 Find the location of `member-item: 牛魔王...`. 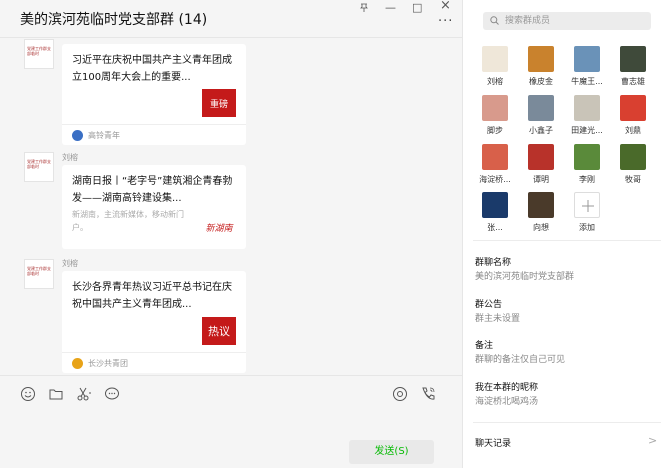

member-item: 牛魔王... is located at coordinates (587, 66).